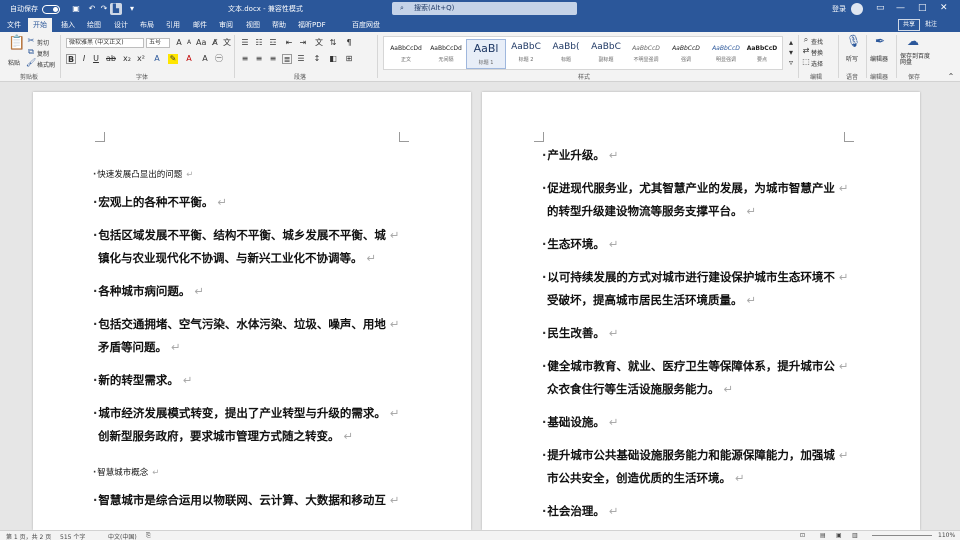 The height and width of the screenshot is (540, 960). I want to click on style-no-spacing: AaBbCcDd 无间隔, so click(446, 54).